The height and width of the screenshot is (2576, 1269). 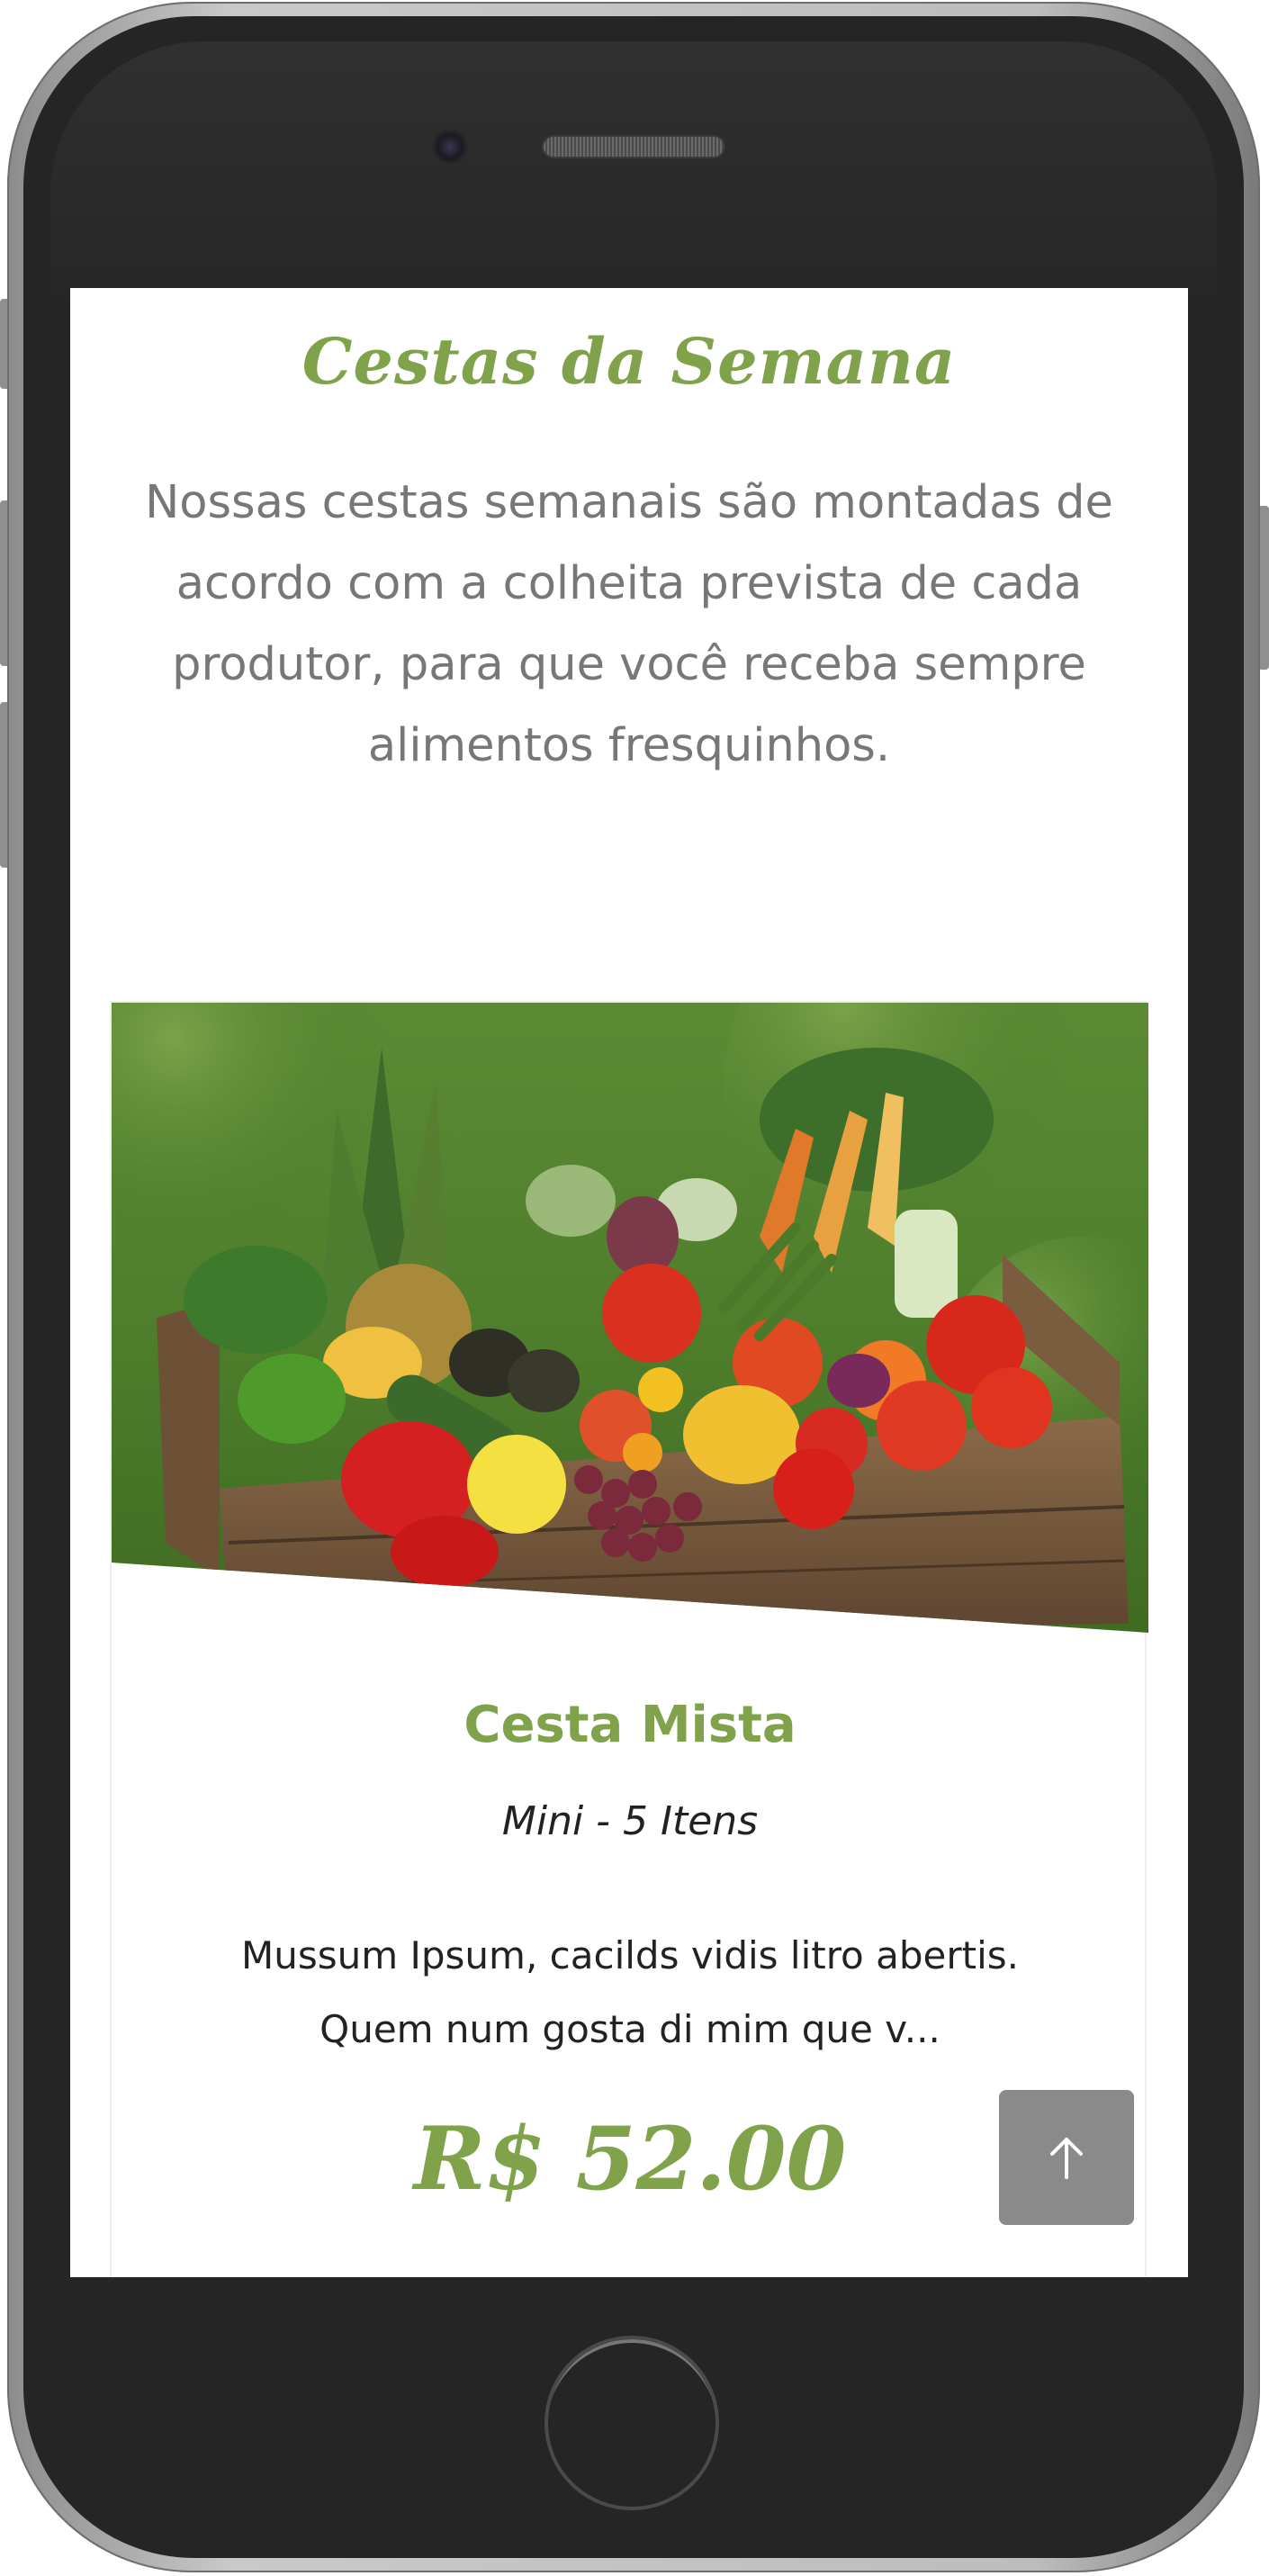 What do you see at coordinates (630, 2159) in the screenshot?
I see `product-price: R$ 52.00` at bounding box center [630, 2159].